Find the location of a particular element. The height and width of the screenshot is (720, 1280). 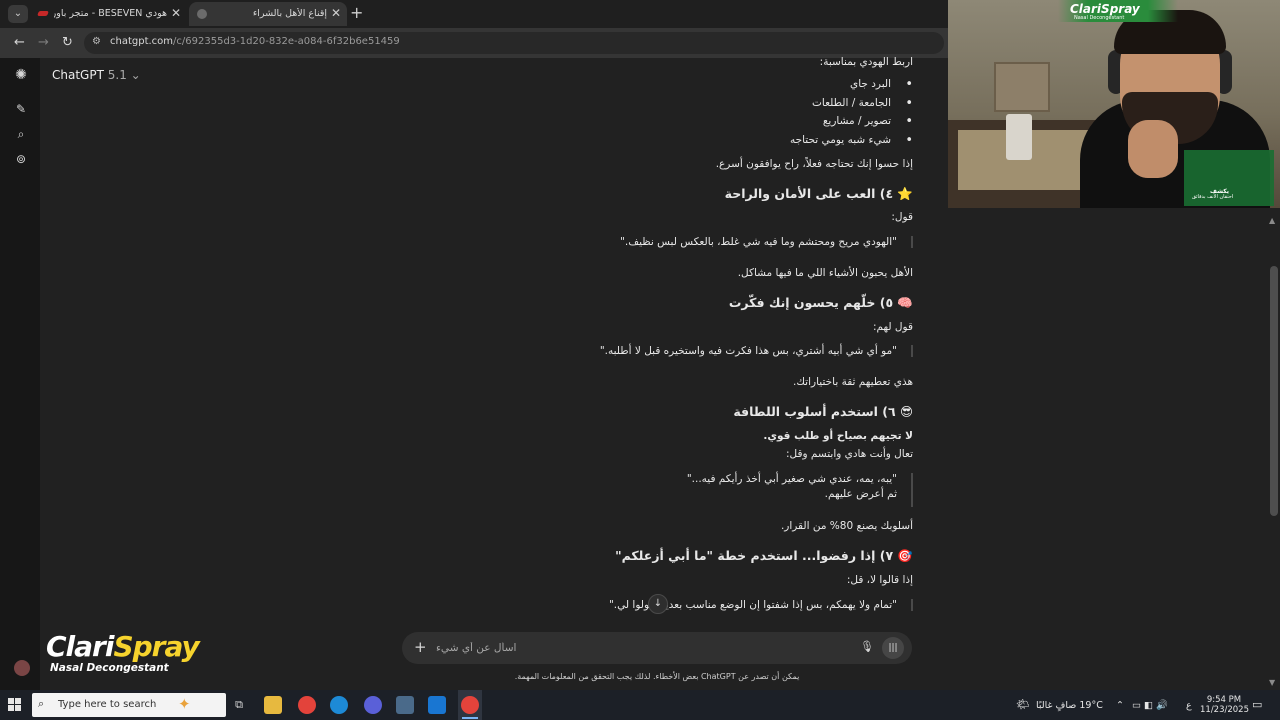

sponsor-logo-name: ClariSpray is located at coordinates (123, 646).